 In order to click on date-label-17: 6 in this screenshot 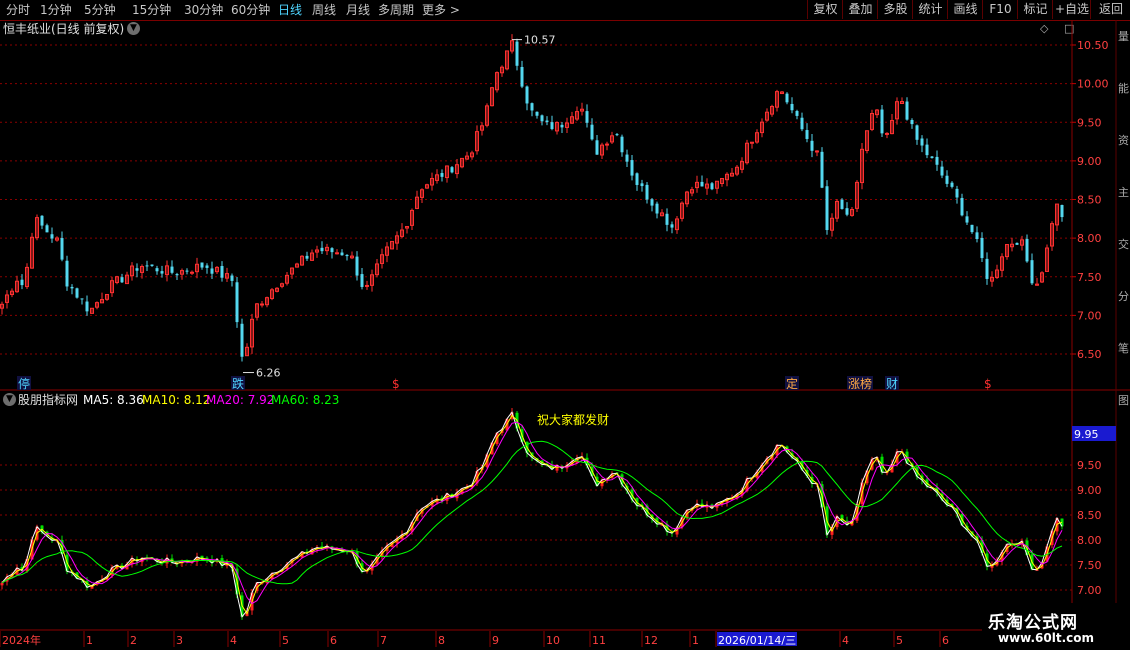, I will do `click(945, 640)`.